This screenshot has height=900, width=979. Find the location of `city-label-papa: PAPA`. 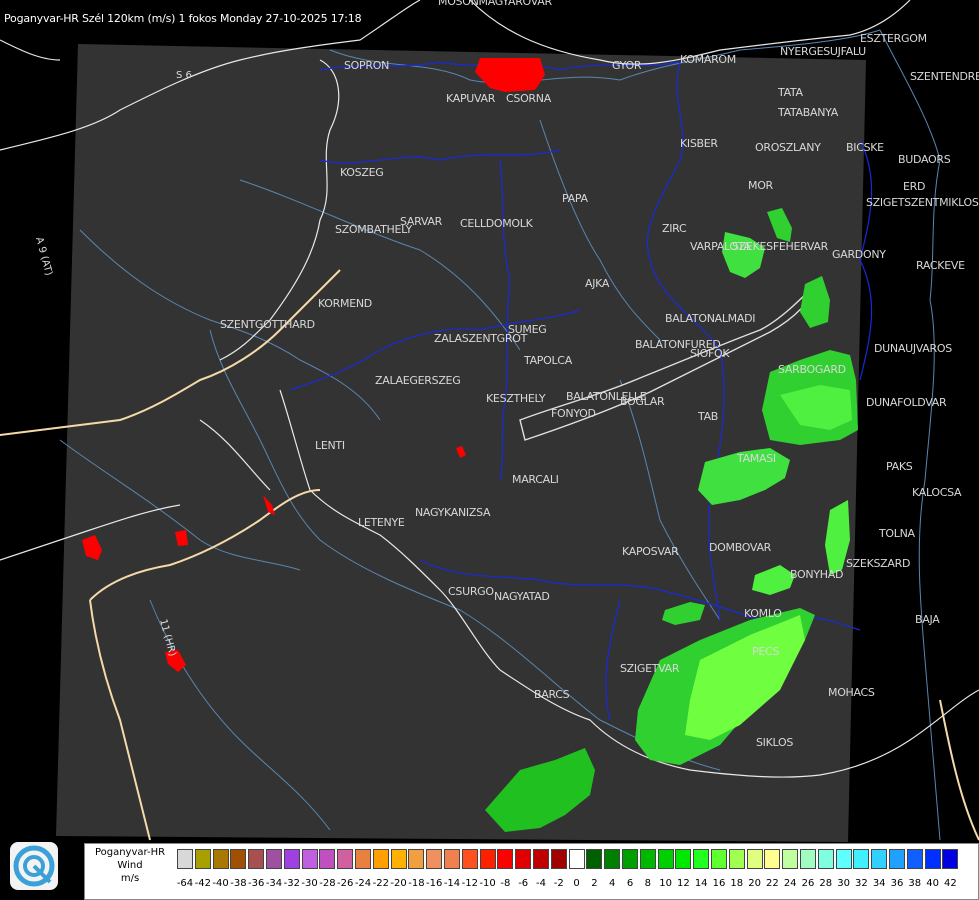

city-label-papa: PAPA is located at coordinates (575, 198).